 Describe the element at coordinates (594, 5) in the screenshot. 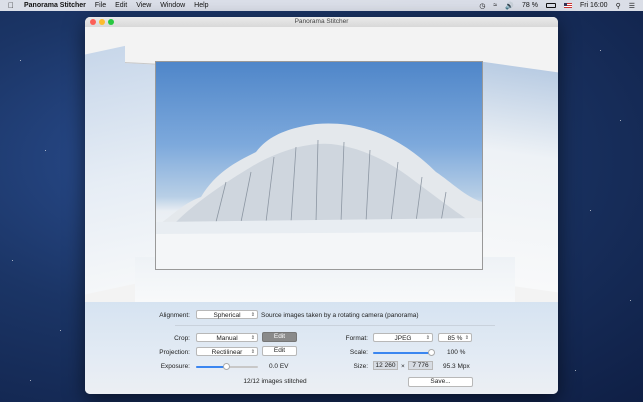

I see `clock: Fri 16:00` at that location.